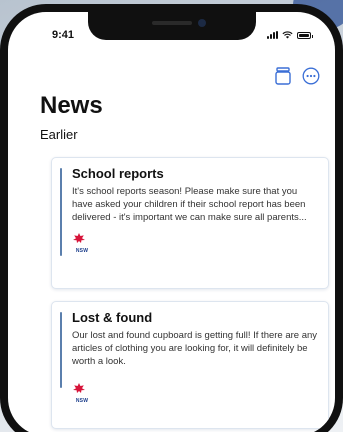  Describe the element at coordinates (112, 317) in the screenshot. I see `card-title: Lost & found` at that location.